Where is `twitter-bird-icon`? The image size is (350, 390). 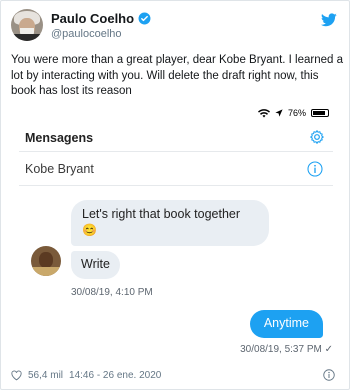
twitter-bird-icon is located at coordinates (329, 20).